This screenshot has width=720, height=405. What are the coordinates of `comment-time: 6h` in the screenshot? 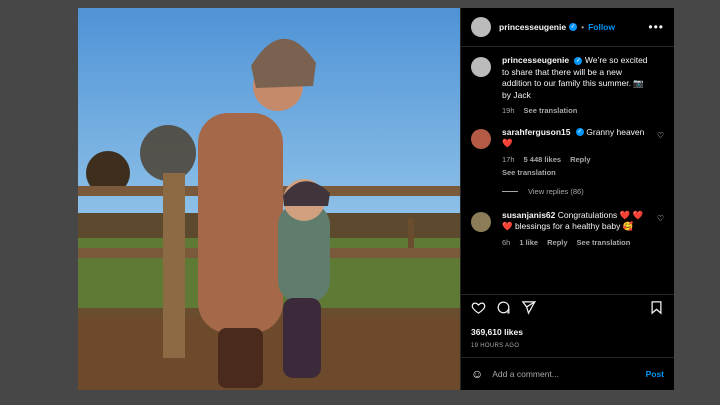 It's located at (506, 242).